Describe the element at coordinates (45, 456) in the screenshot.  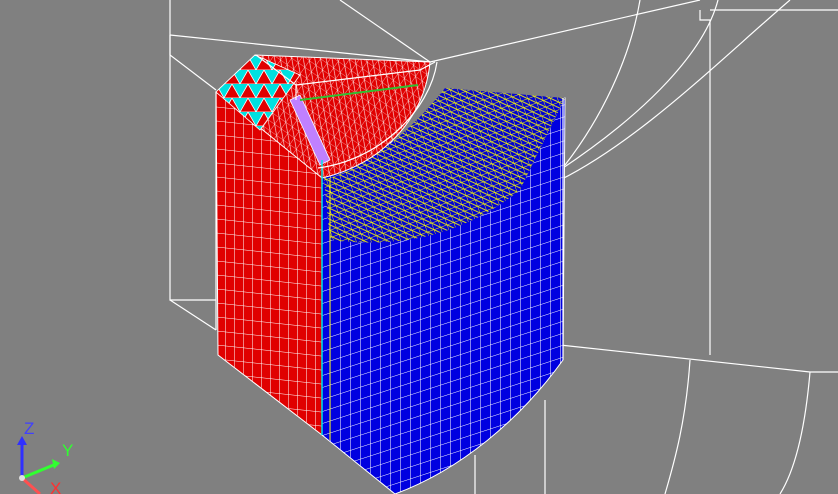
I see `axis-triad: Z Y X` at that location.